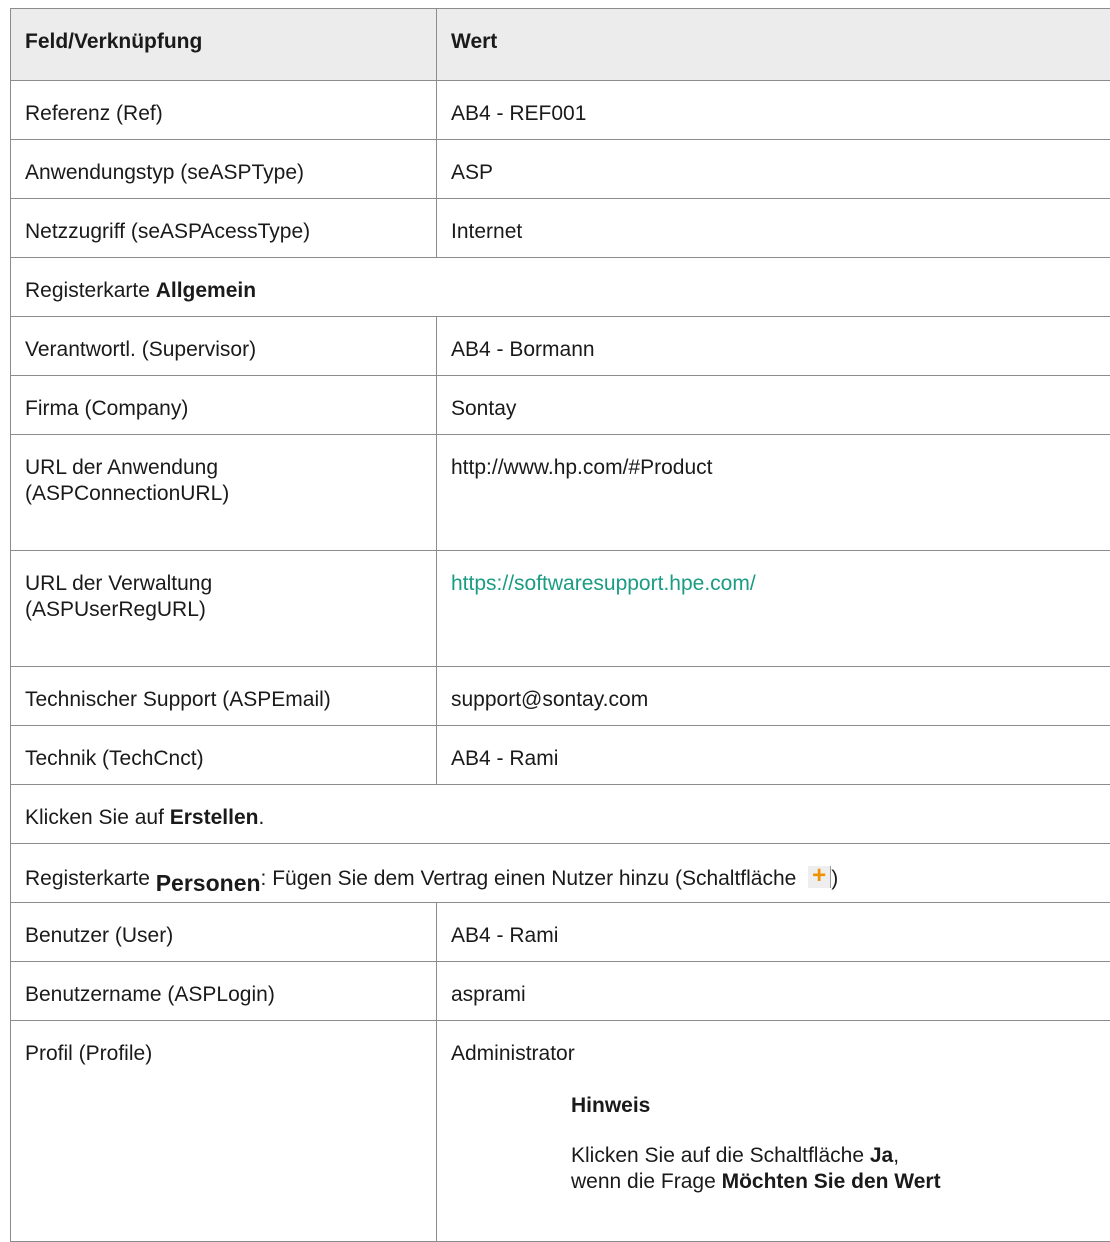  Describe the element at coordinates (206, 290) in the screenshot. I see `section-general-tab: Allgemein` at that location.